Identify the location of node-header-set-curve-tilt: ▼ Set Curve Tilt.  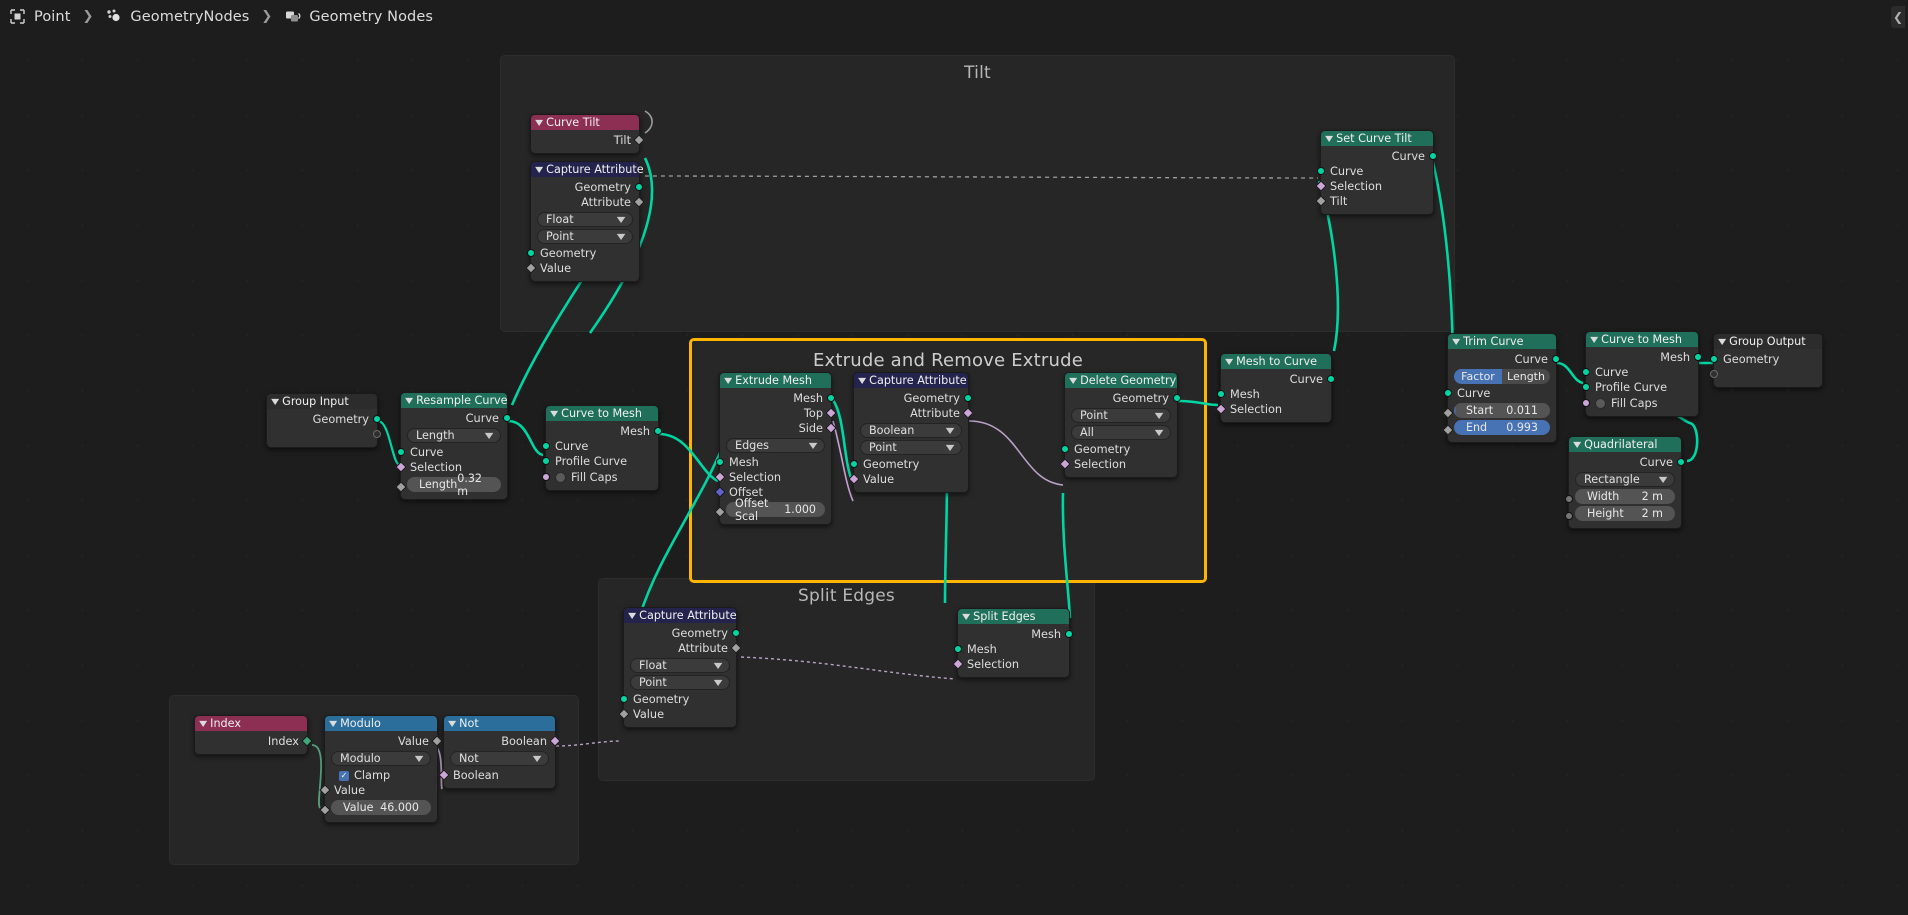
(1377, 138).